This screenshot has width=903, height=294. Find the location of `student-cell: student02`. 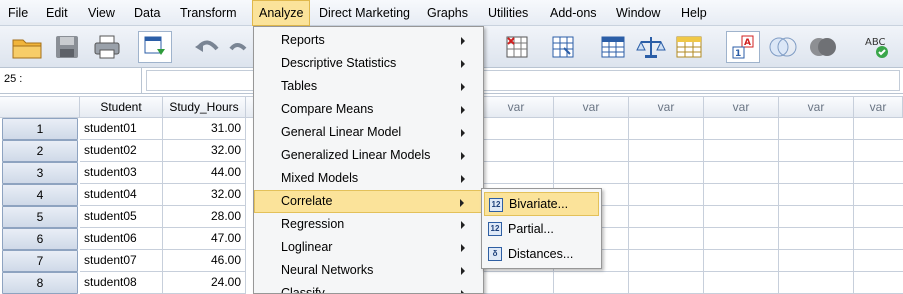

student-cell: student02 is located at coordinates (121, 151).